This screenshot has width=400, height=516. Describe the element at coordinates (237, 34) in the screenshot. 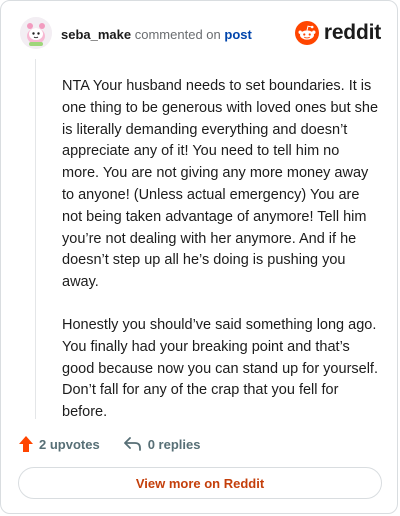

I see `post-link: post` at that location.